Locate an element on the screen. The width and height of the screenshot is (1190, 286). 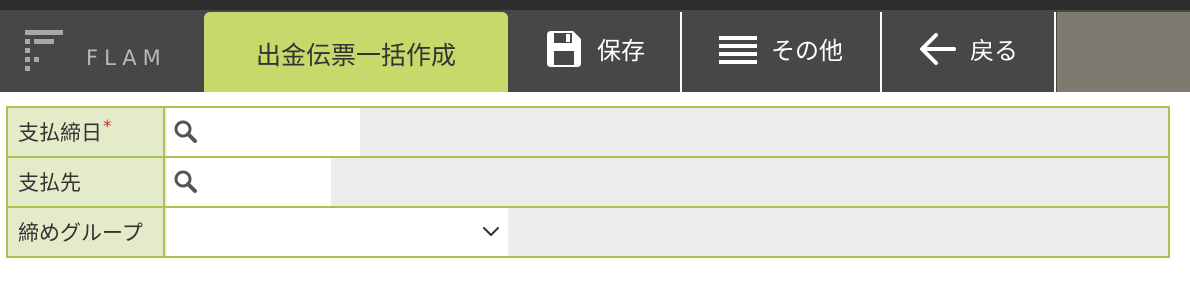
hamburger-menu-icon is located at coordinates (738, 50).